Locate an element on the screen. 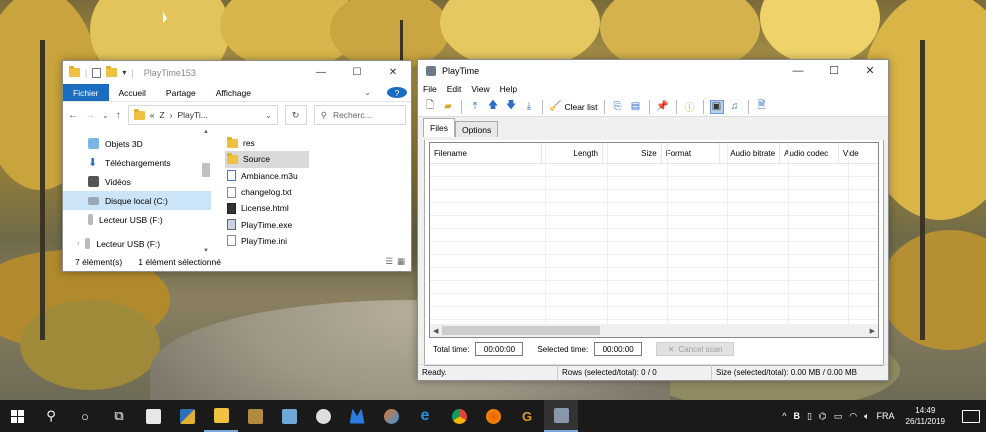 The height and width of the screenshot is (432, 986). report-icon: ▤ is located at coordinates (636, 107).